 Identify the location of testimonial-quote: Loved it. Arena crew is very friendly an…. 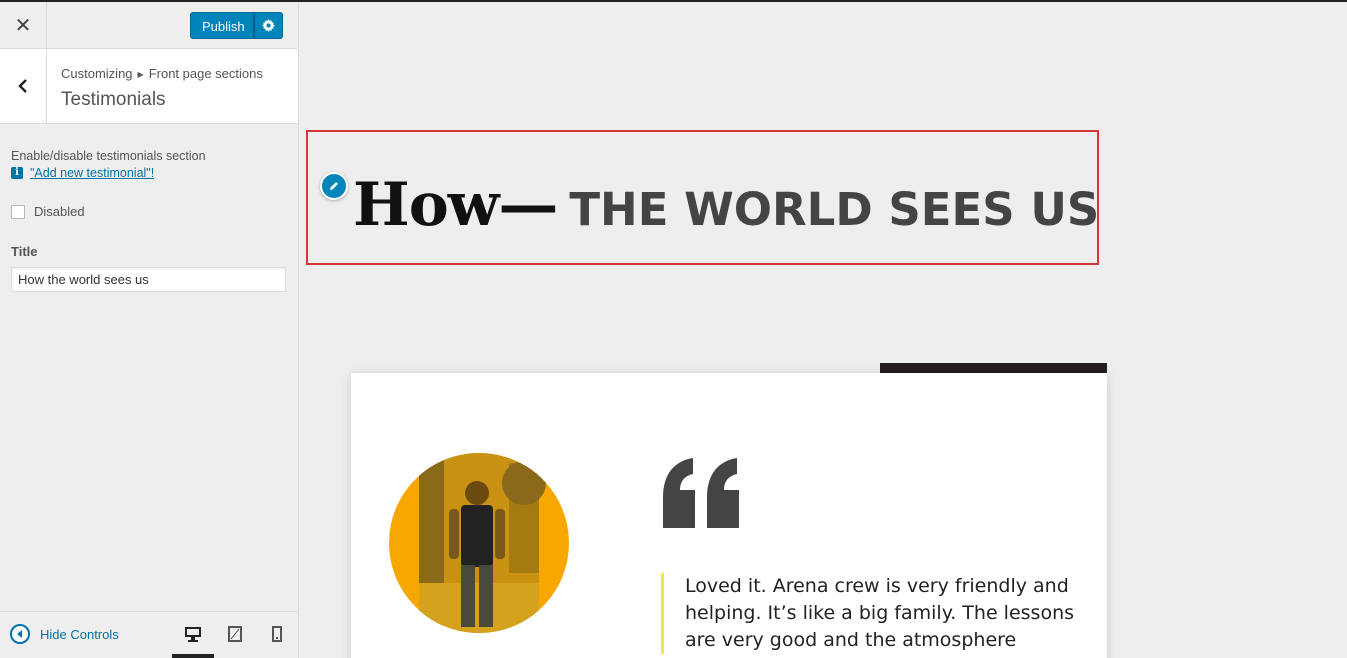
(883, 613).